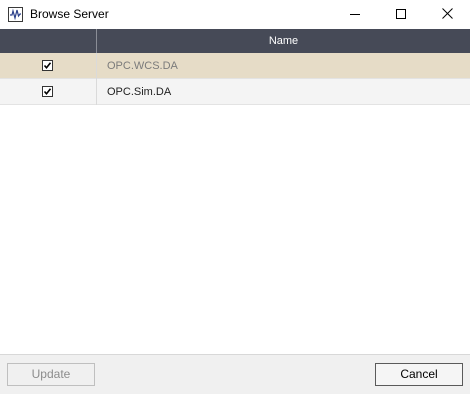  I want to click on column-header-check, so click(48, 41).